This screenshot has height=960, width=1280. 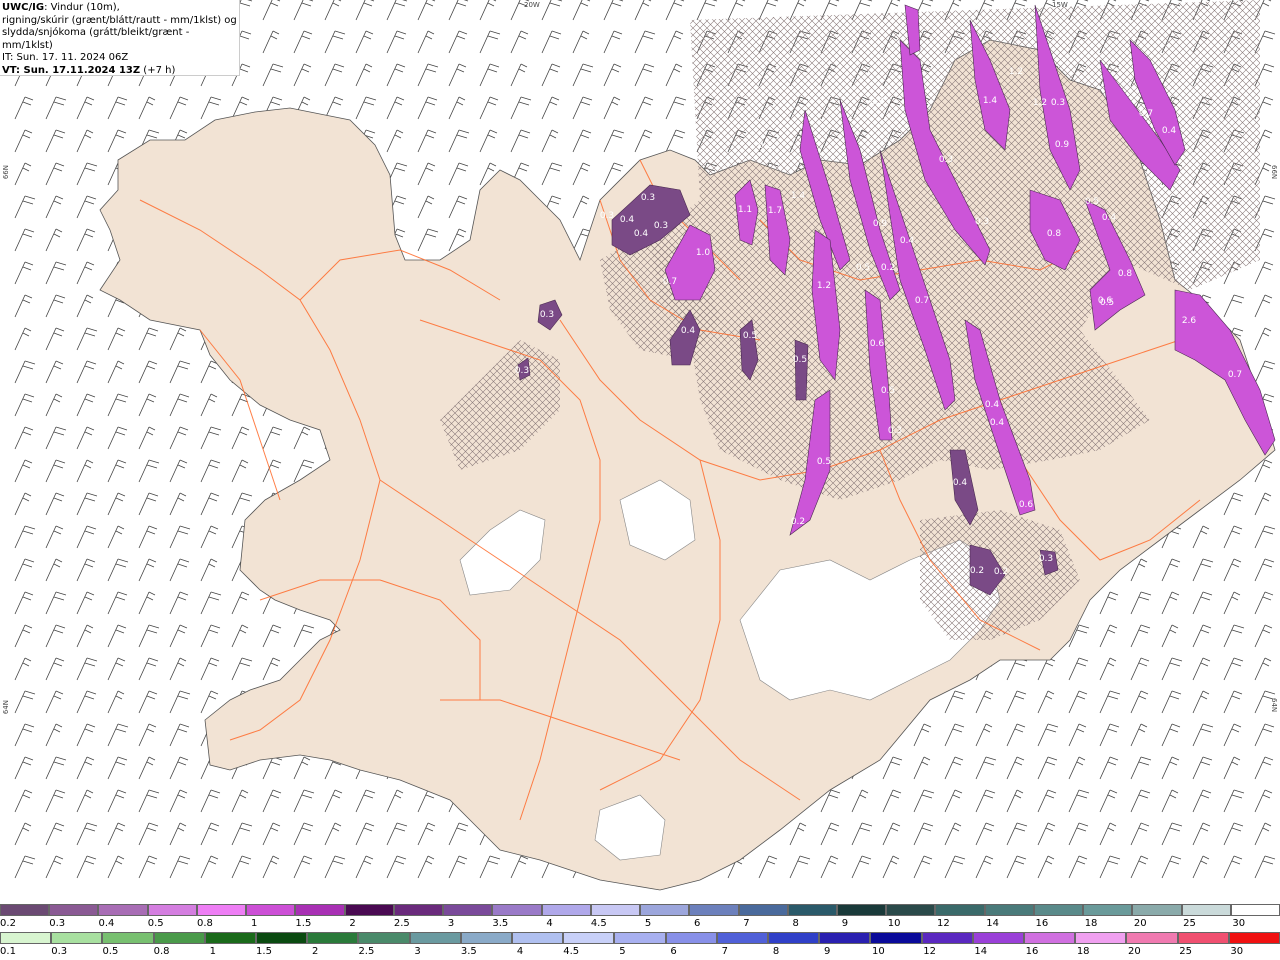 I want to click on legend-label: 14, so click(x=981, y=951).